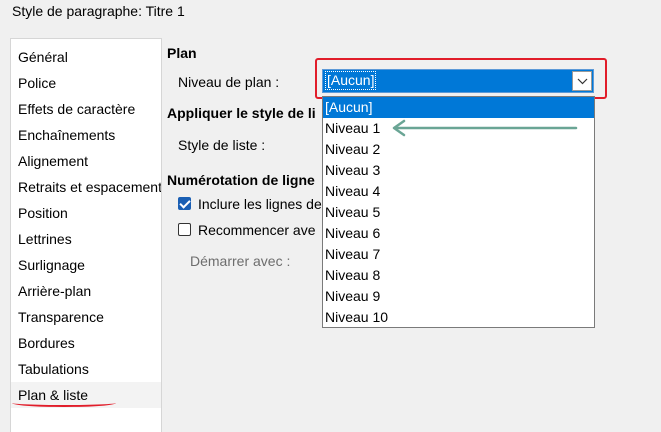 The width and height of the screenshot is (661, 432). What do you see at coordinates (458, 296) in the screenshot?
I see `level-option: Niveau 9` at bounding box center [458, 296].